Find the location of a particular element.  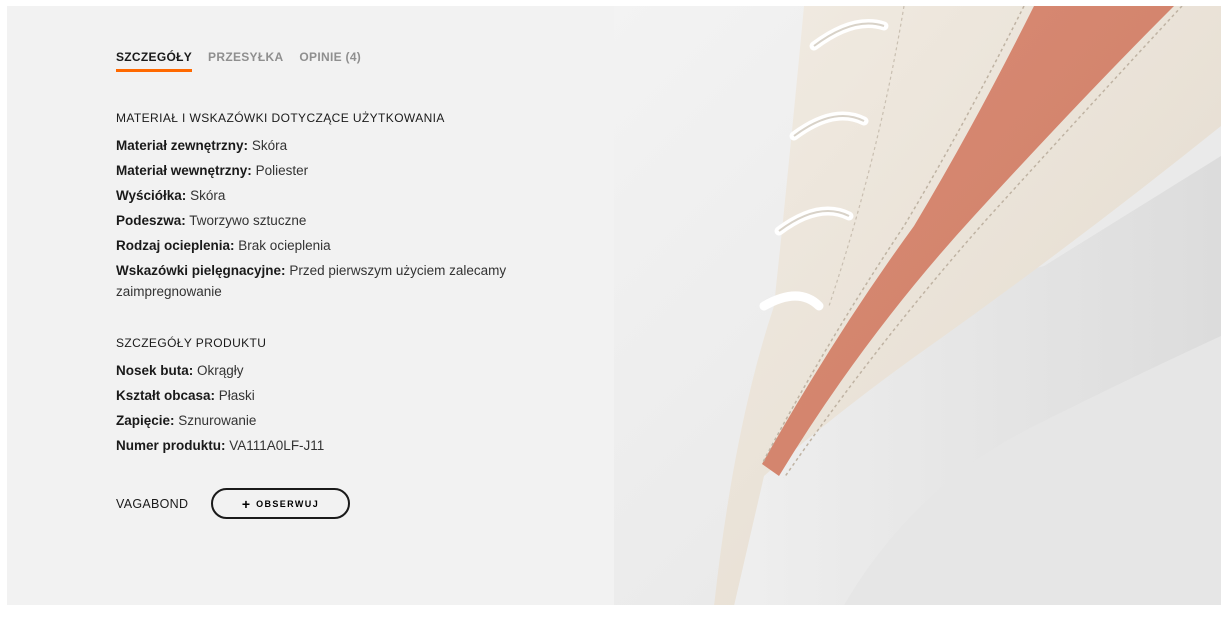

attribute-label: Zapięcie: is located at coordinates (145, 420).